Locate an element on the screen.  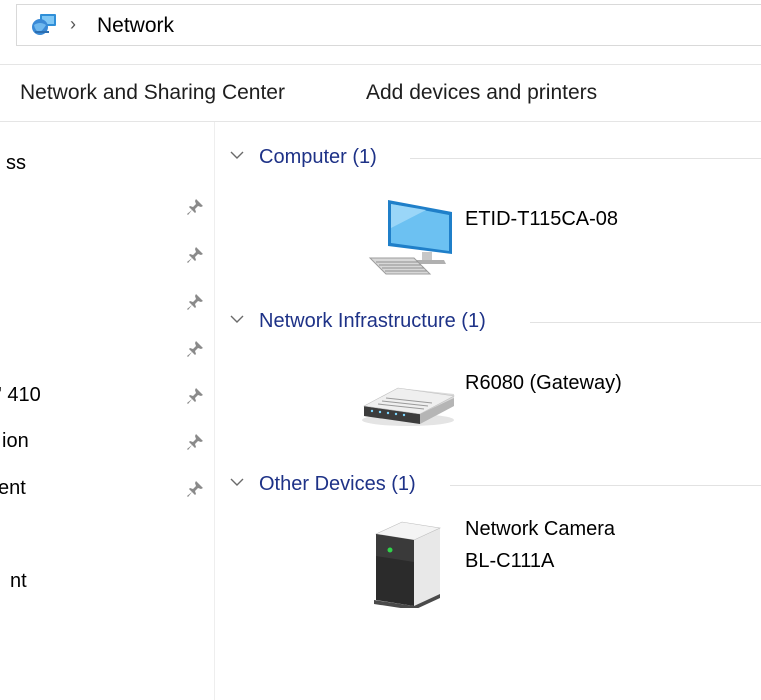
group-title: Computer (1) is located at coordinates (318, 157).